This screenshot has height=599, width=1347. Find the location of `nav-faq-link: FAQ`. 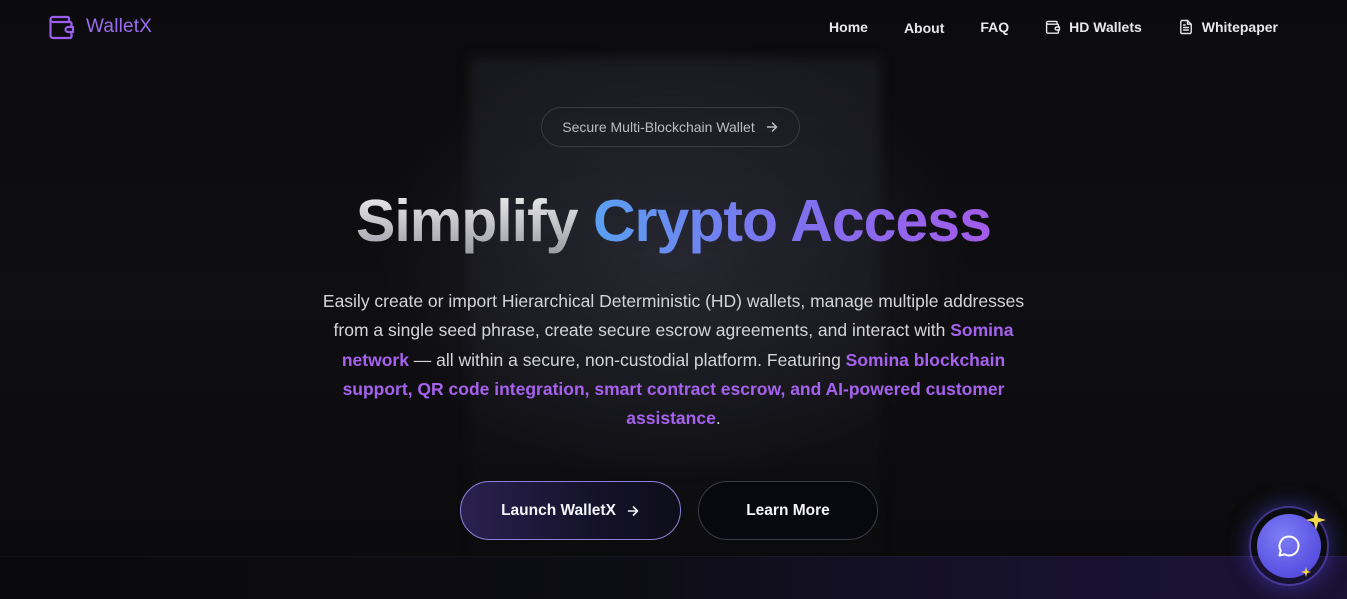

nav-faq-link: FAQ is located at coordinates (994, 27).